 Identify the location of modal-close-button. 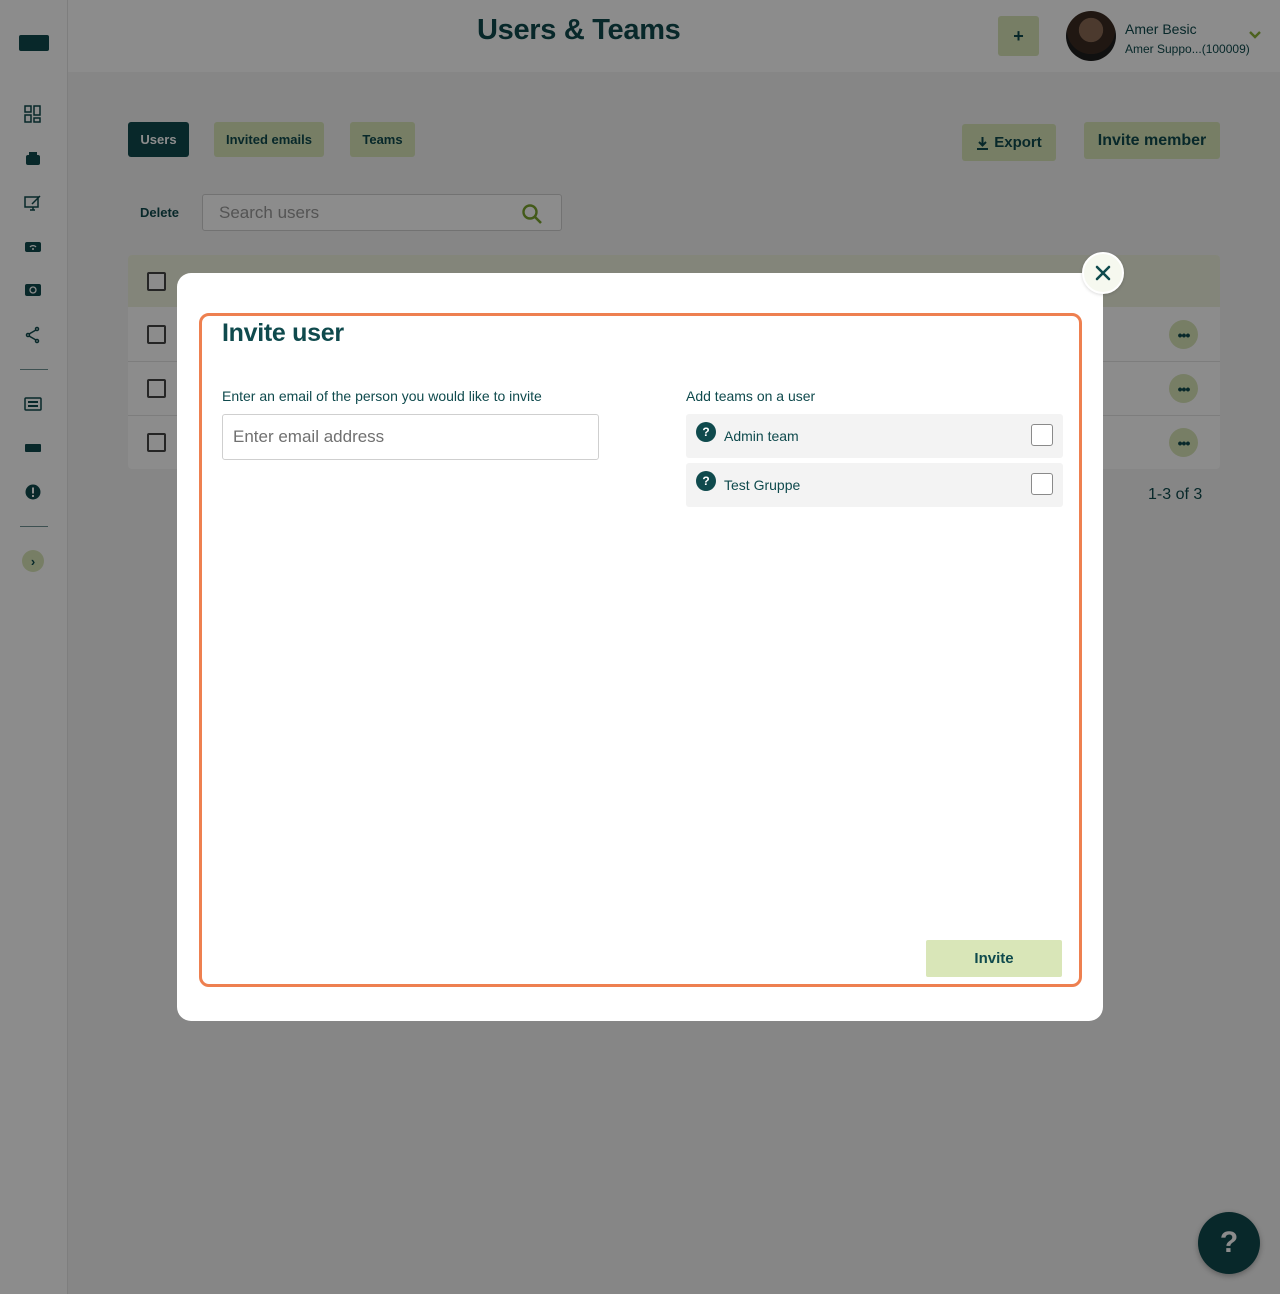
(1103, 273).